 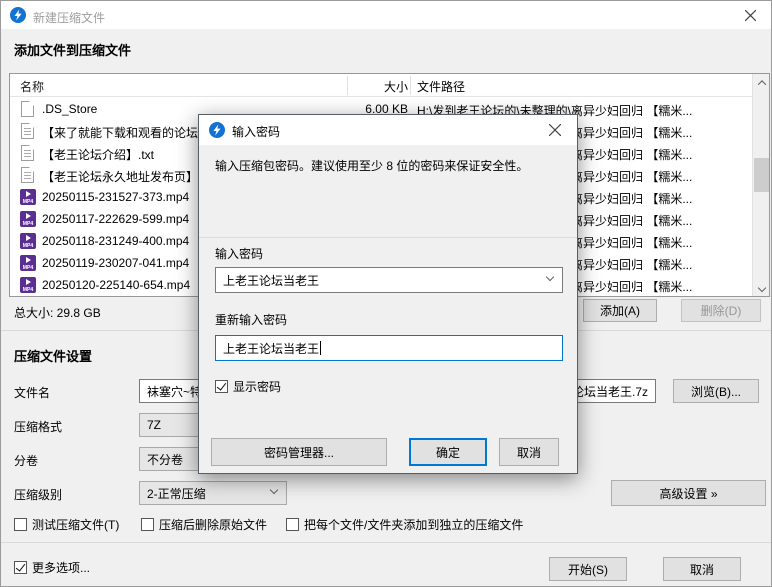 What do you see at coordinates (372, 166) in the screenshot?
I see `dialog-message: 输入压缩包密码。建议使用至少 8 位的密码来保证安全性。` at bounding box center [372, 166].